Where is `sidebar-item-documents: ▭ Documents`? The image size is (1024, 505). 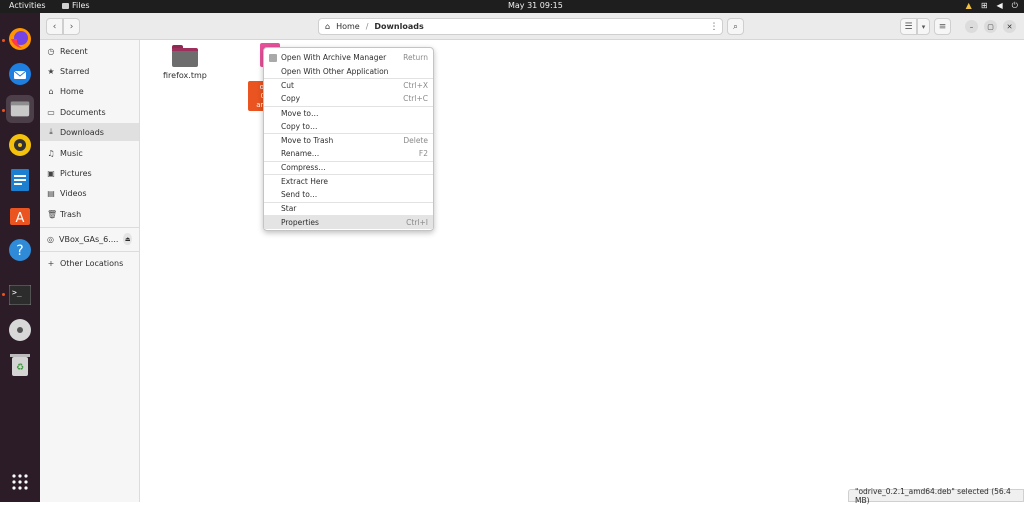 sidebar-item-documents: ▭ Documents is located at coordinates (89, 112).